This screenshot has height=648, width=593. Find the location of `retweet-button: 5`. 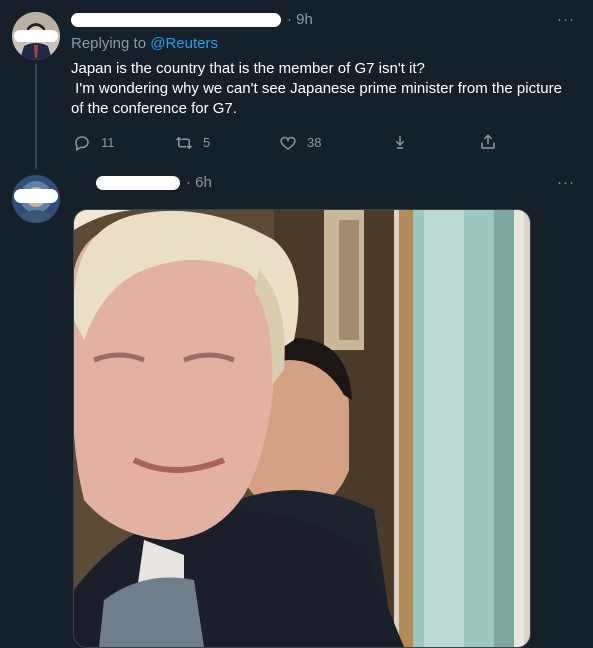

retweet-button: 5 is located at coordinates (192, 143).